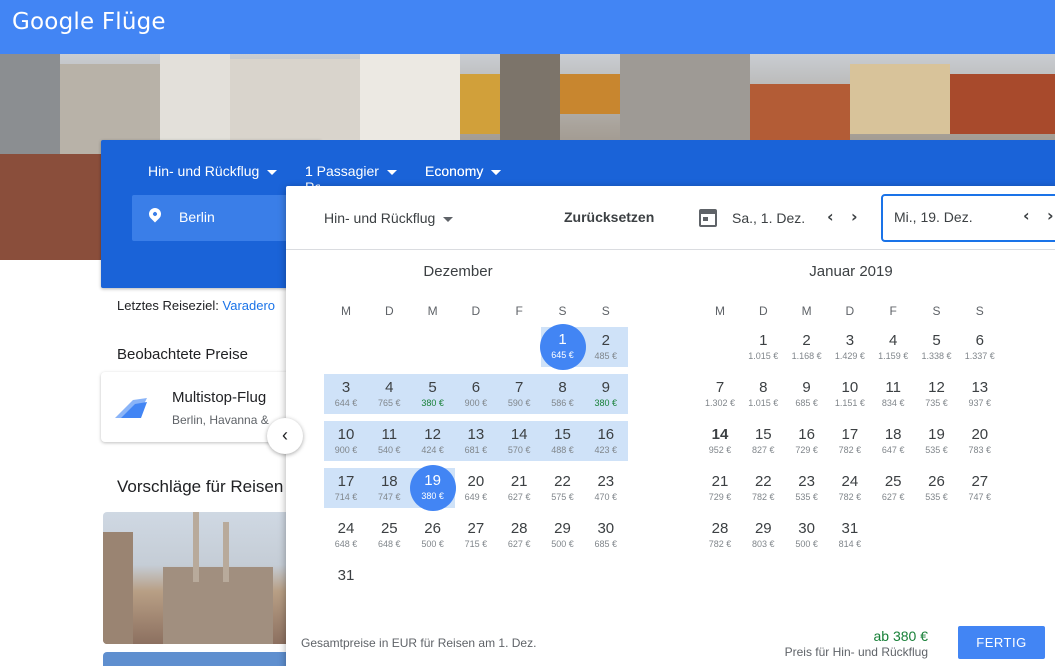  I want to click on calendar-day-selected: 1 645 €, so click(562, 347).